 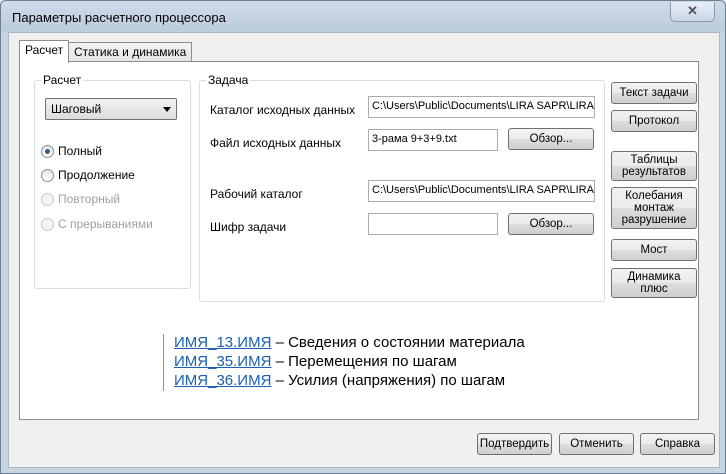 What do you see at coordinates (96, 175) in the screenshot?
I see `radio-continuation-label: Продолжение` at bounding box center [96, 175].